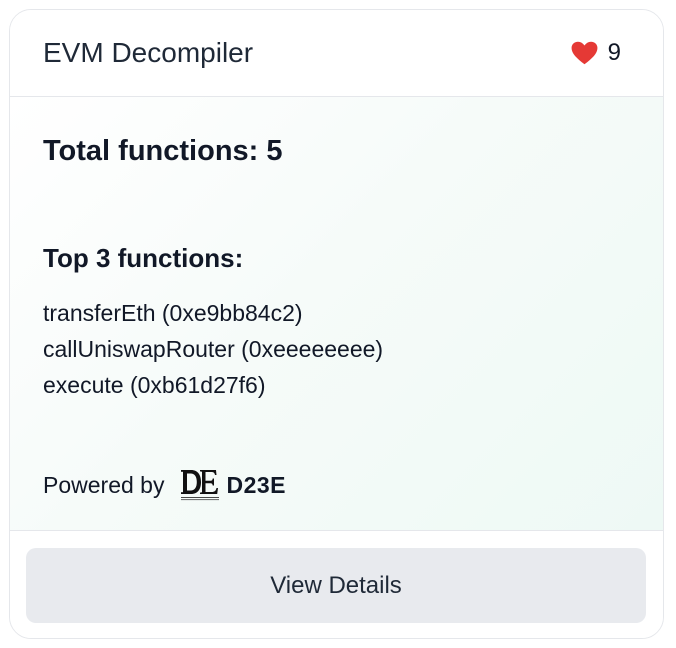 This screenshot has width=676, height=648. What do you see at coordinates (584, 53) in the screenshot?
I see `heart-icon` at bounding box center [584, 53].